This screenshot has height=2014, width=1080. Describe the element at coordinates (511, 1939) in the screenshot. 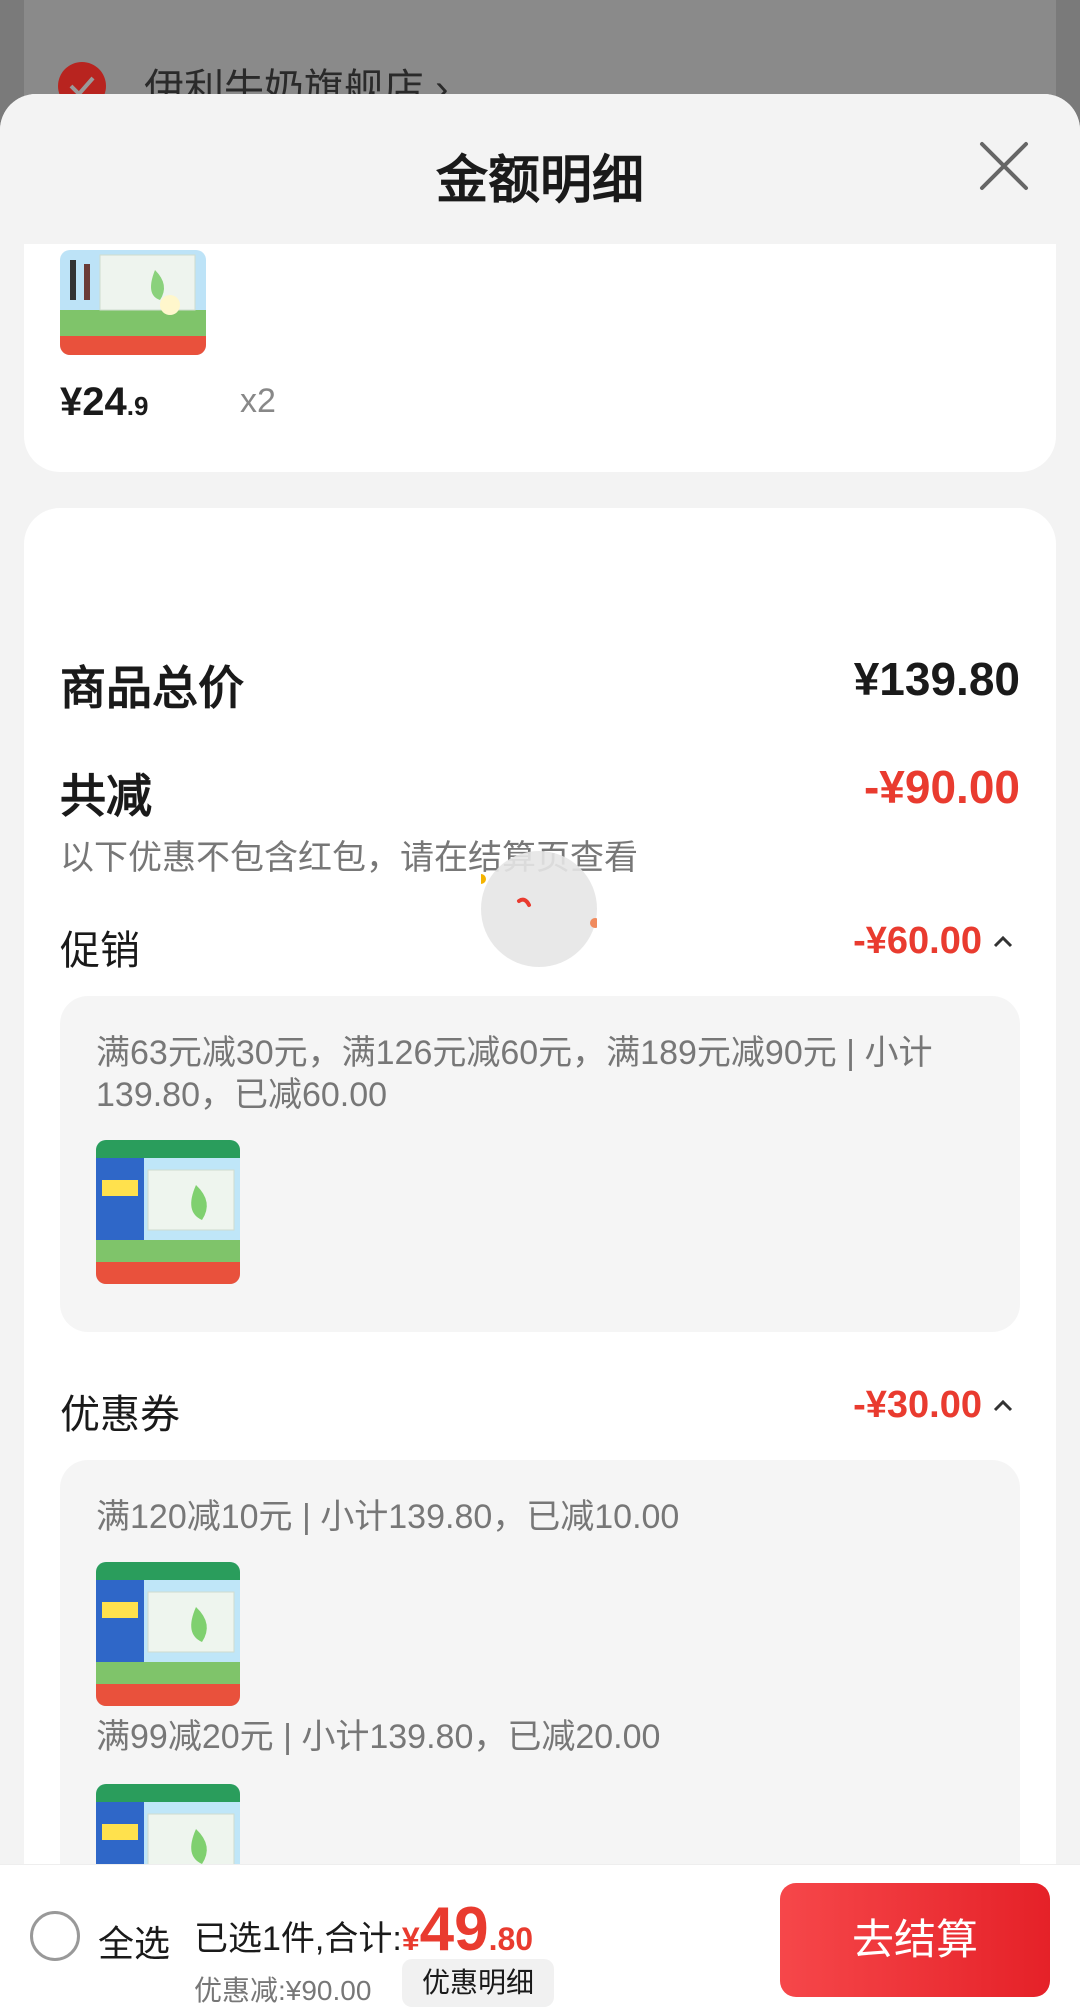

I see `total-decimal: .80` at that location.